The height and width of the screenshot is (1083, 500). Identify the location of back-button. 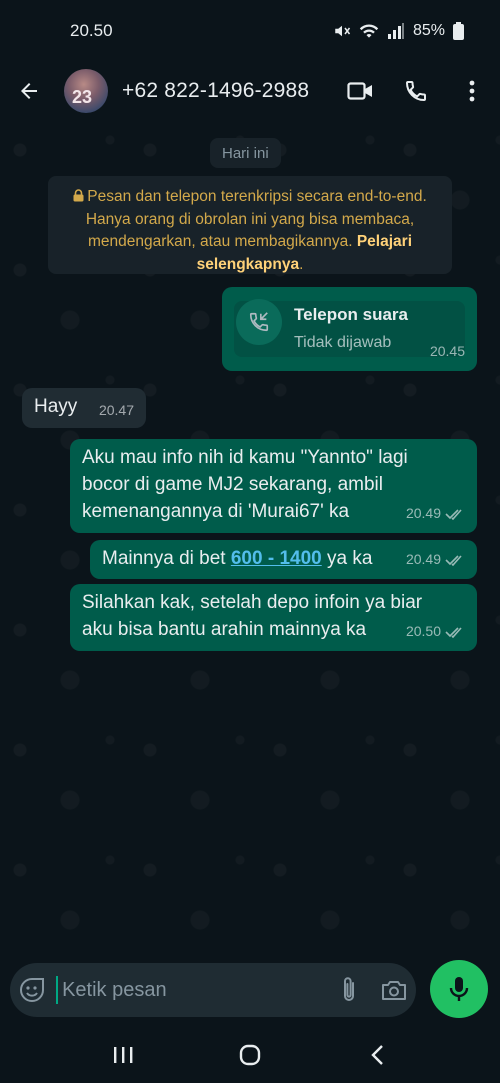
(29, 91).